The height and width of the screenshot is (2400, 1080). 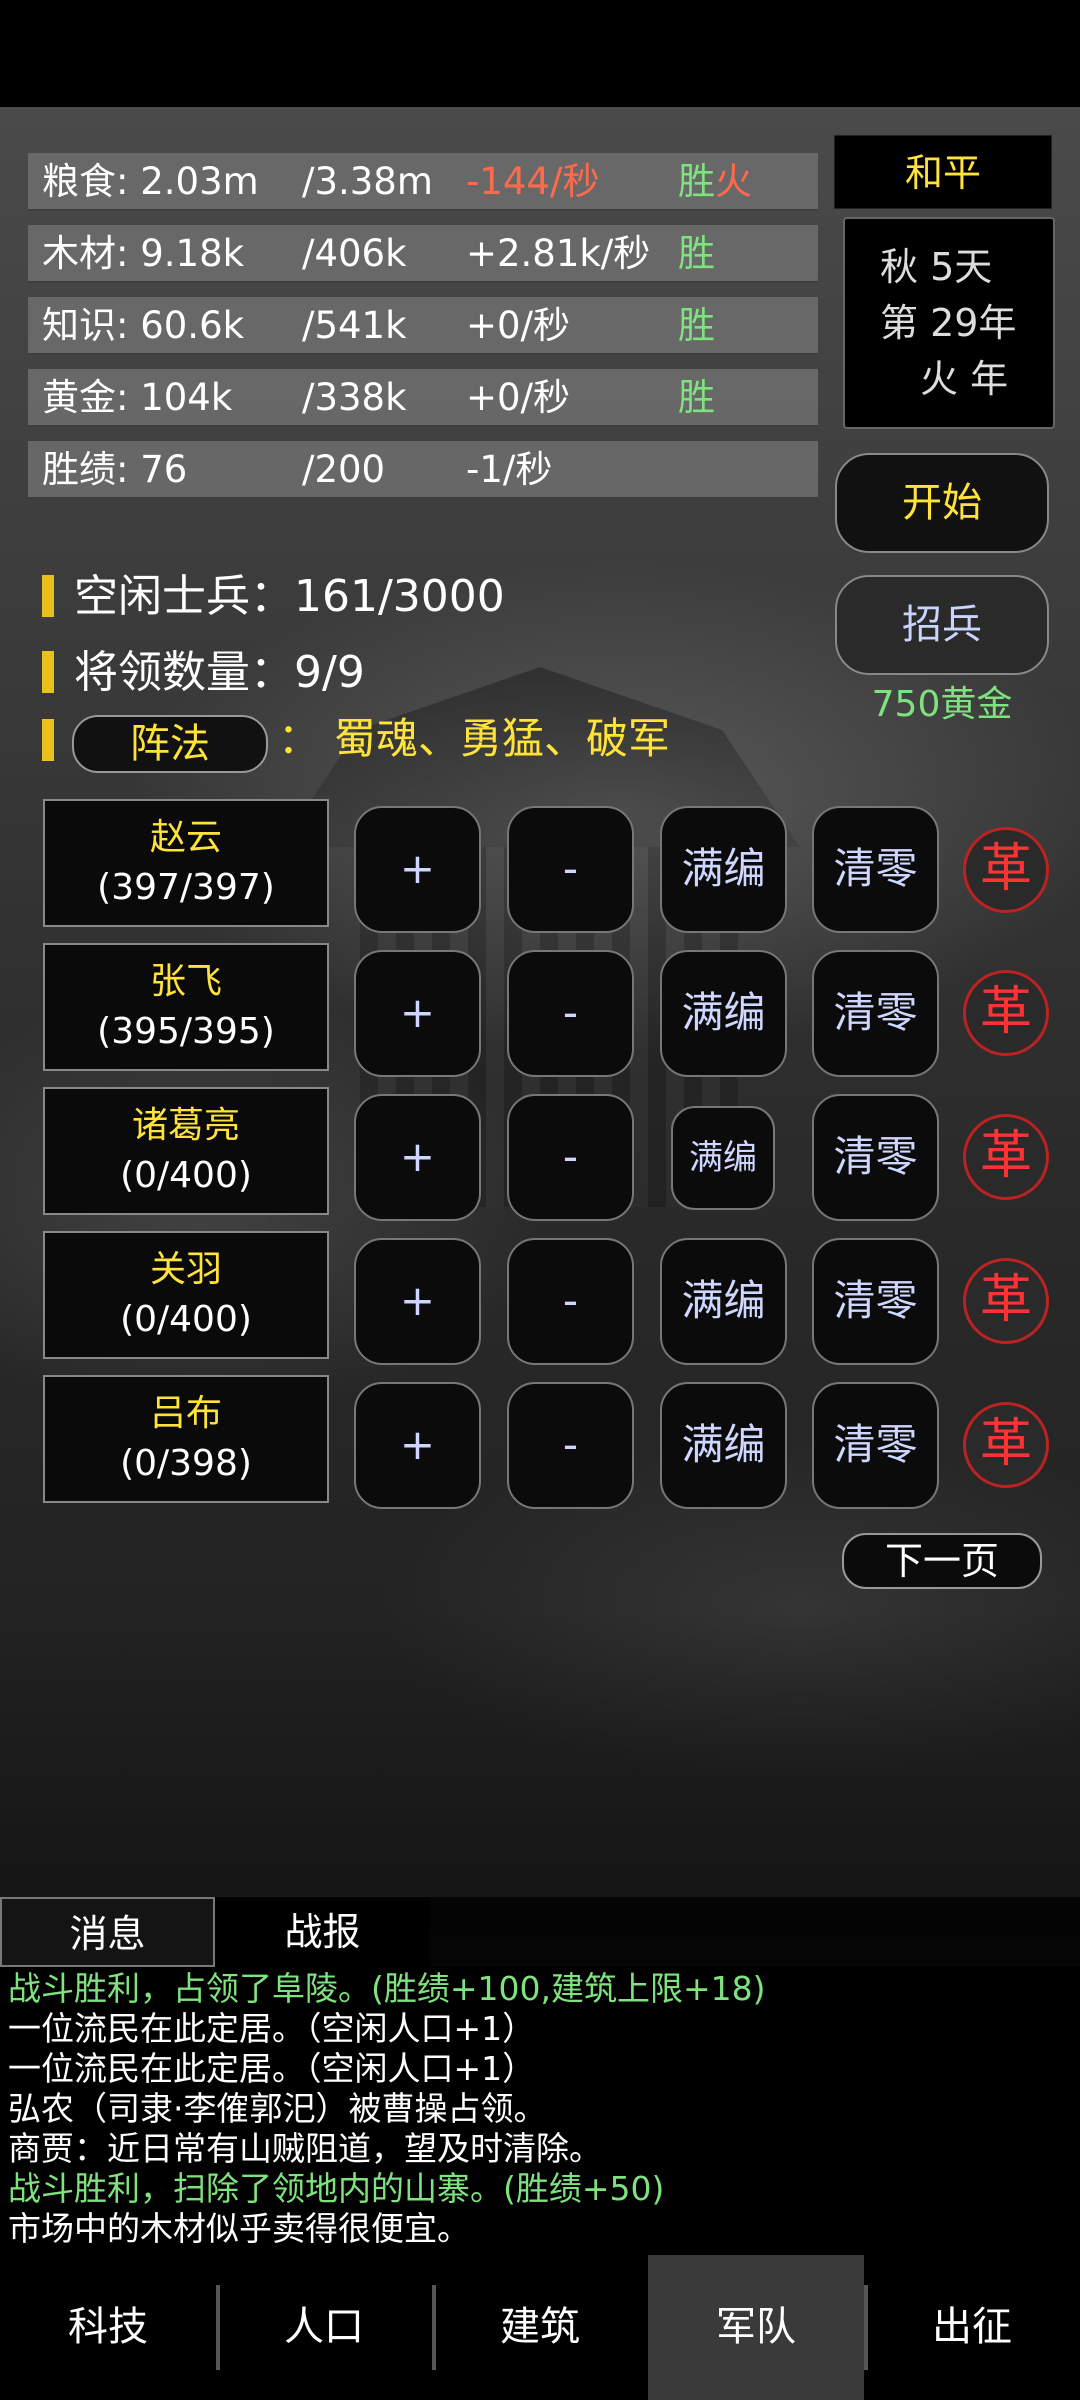 What do you see at coordinates (239, 2228) in the screenshot?
I see `log-entry: 市场中的木材似乎卖得很便宜。` at bounding box center [239, 2228].